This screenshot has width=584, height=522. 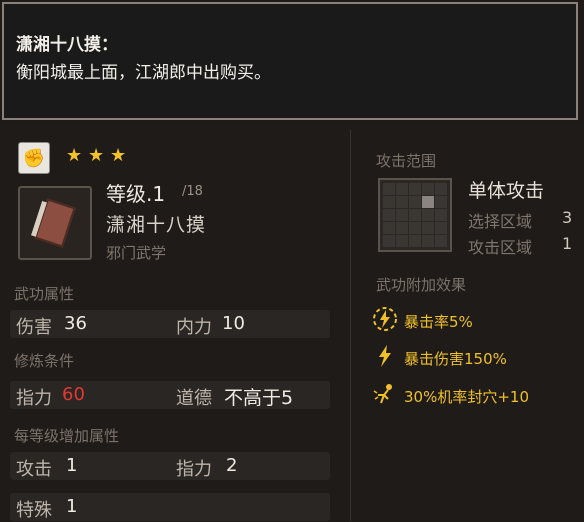 I want to click on stat-label: 内力, so click(x=194, y=327).